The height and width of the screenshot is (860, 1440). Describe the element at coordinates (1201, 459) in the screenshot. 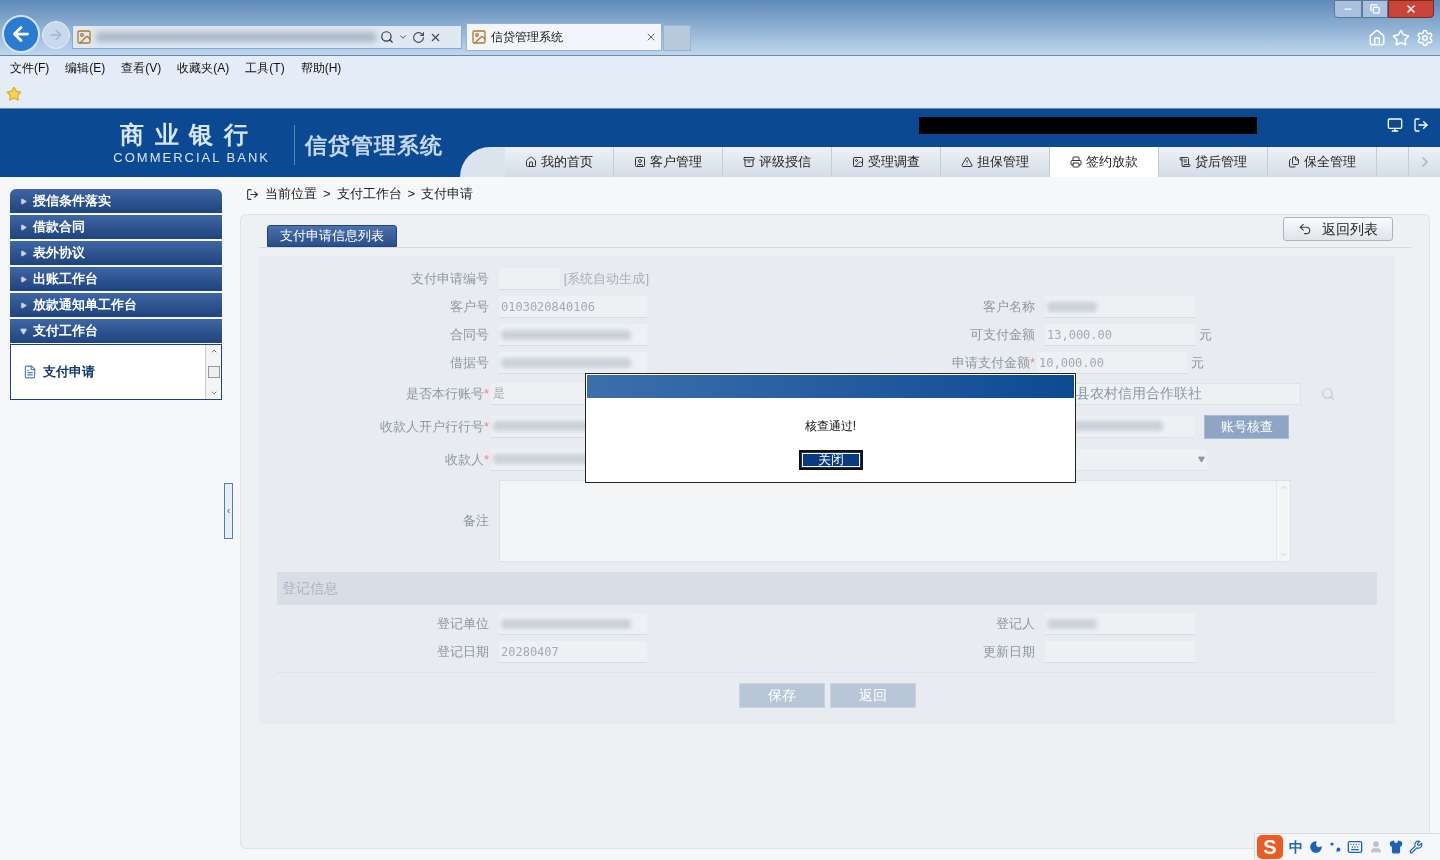

I see `caret-icon` at that location.